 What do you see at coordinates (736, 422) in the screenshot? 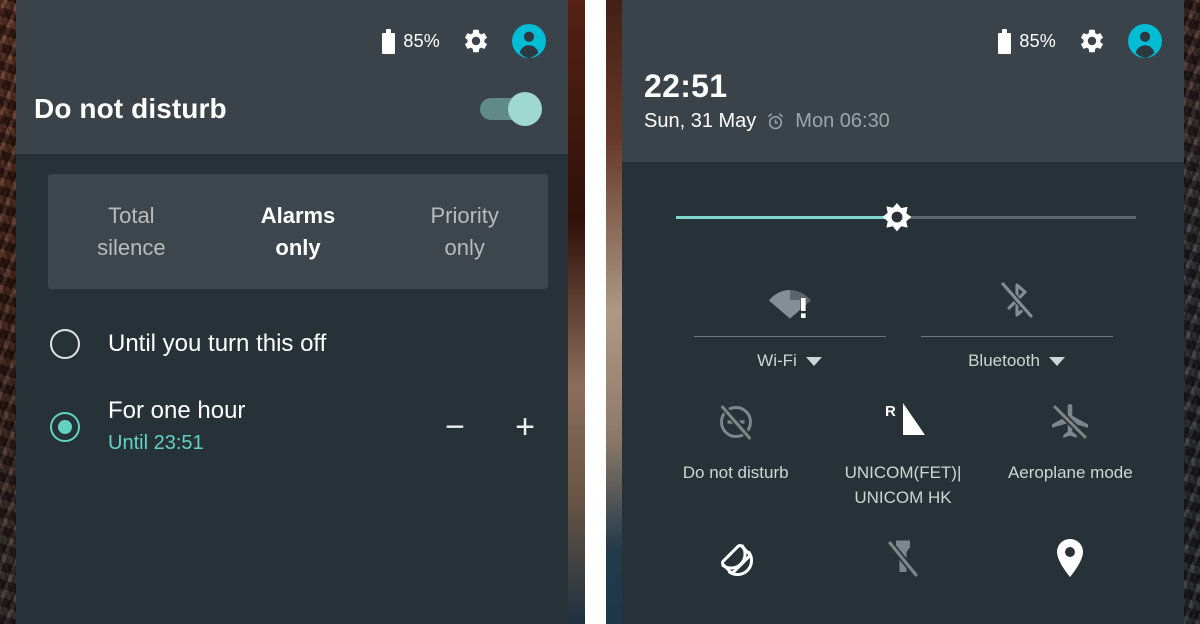
I see `do-not-disturb-off-icon` at bounding box center [736, 422].